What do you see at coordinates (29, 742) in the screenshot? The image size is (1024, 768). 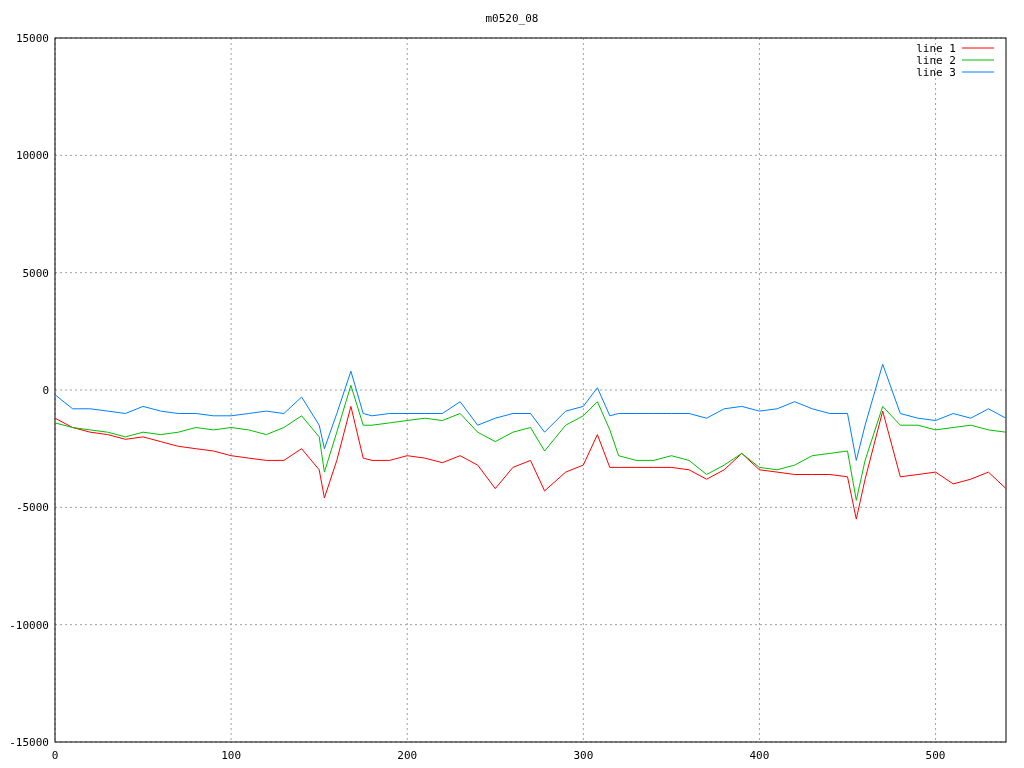 I see `y-tick-label: -15000` at bounding box center [29, 742].